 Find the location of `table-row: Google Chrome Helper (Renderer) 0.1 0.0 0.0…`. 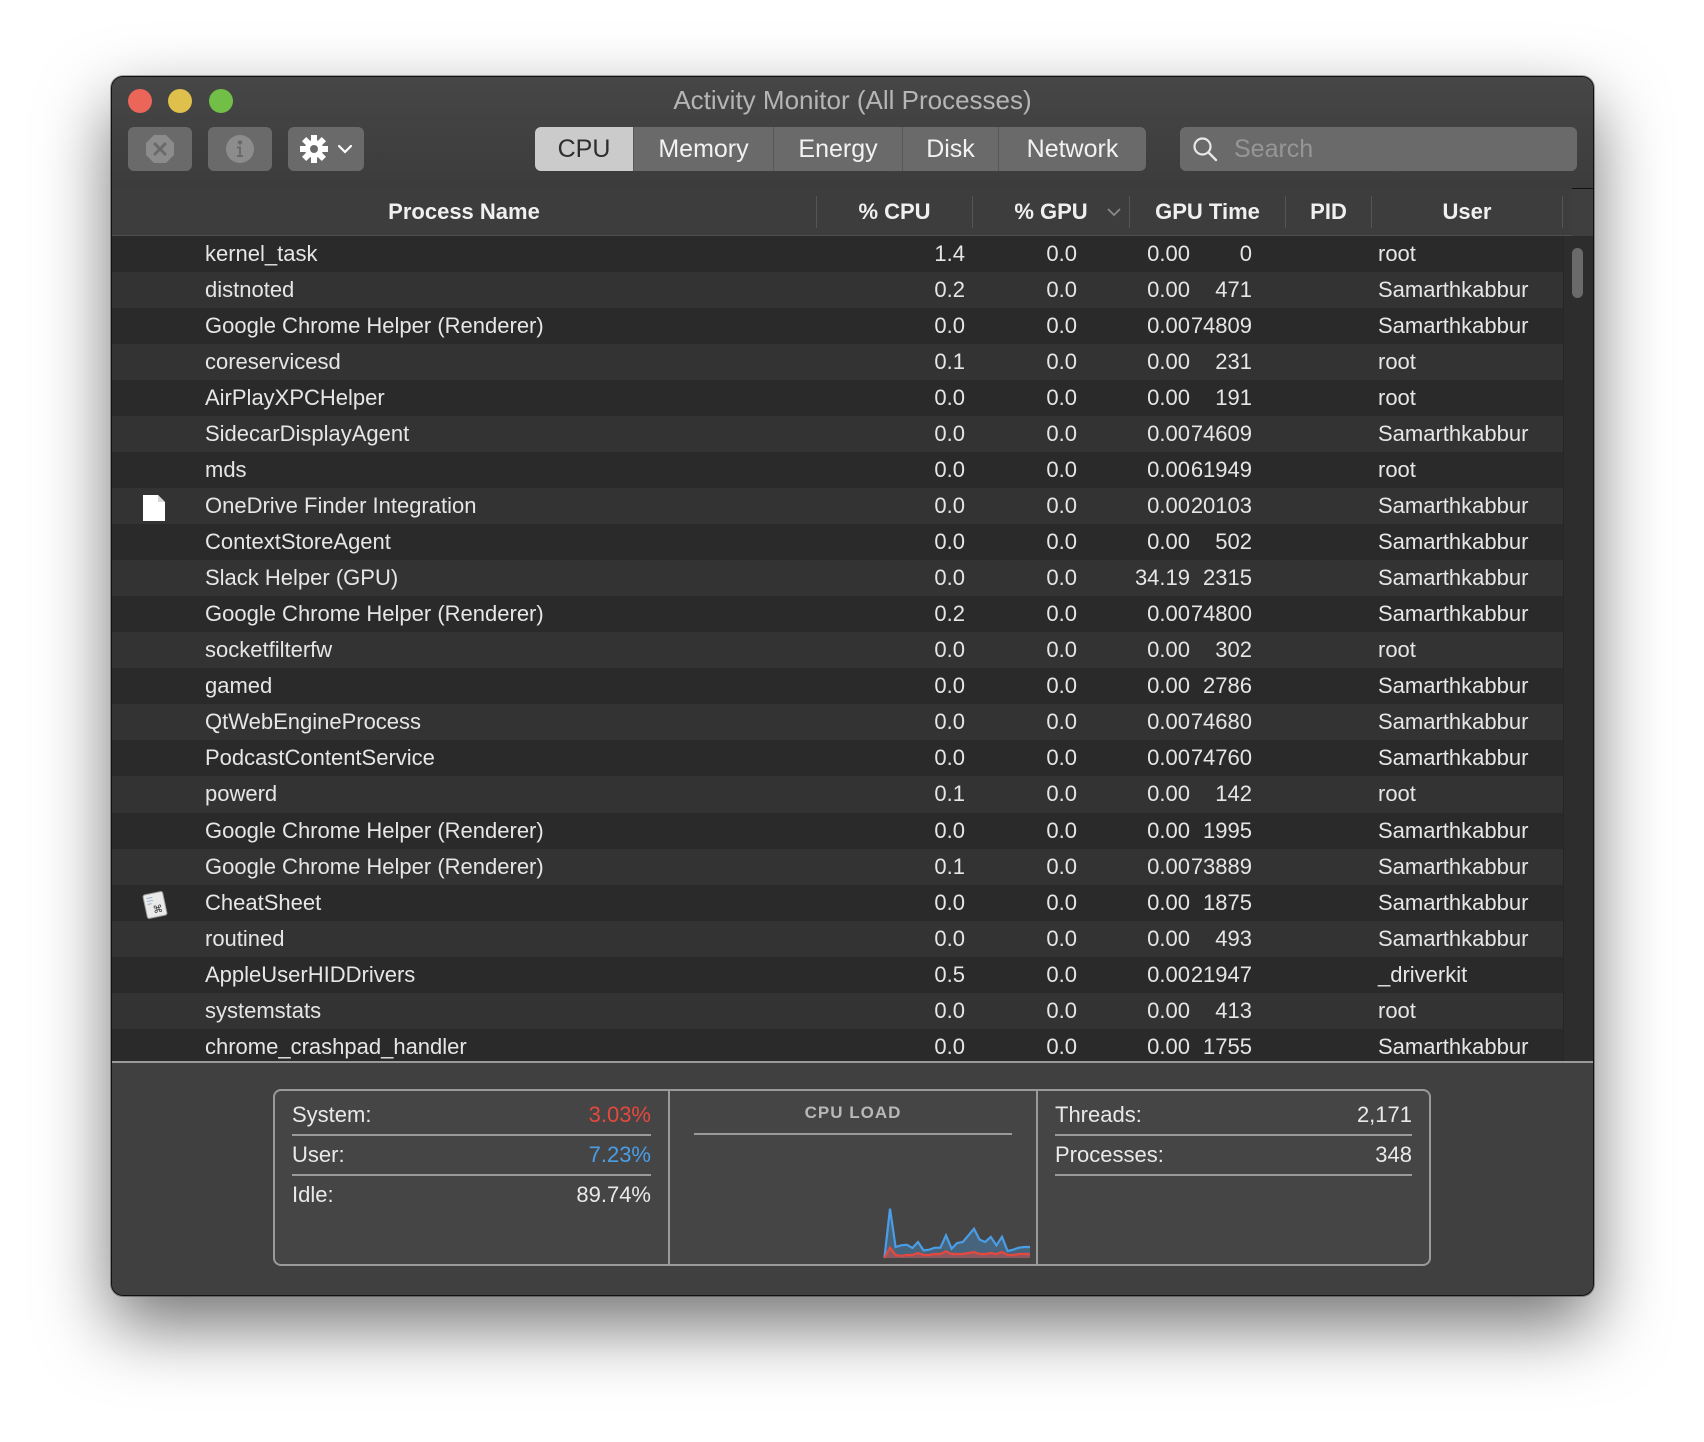

table-row: Google Chrome Helper (Renderer) 0.1 0.0 0.0… is located at coordinates (837, 866).